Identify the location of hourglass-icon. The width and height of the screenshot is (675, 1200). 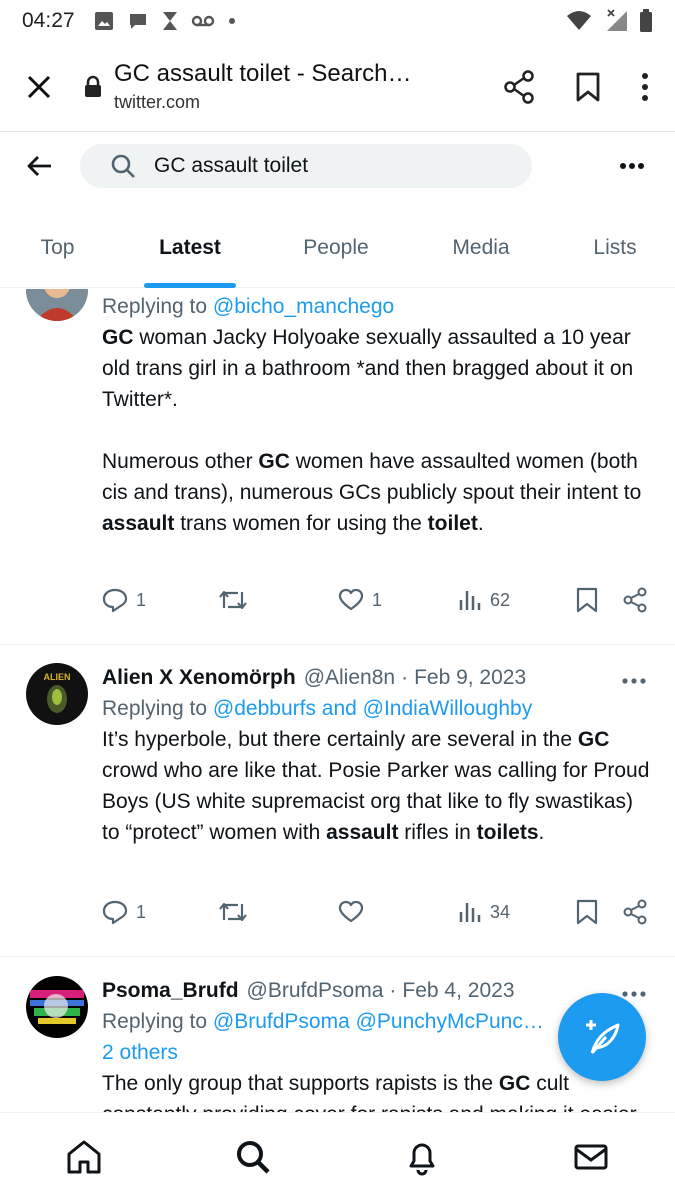
(169, 21).